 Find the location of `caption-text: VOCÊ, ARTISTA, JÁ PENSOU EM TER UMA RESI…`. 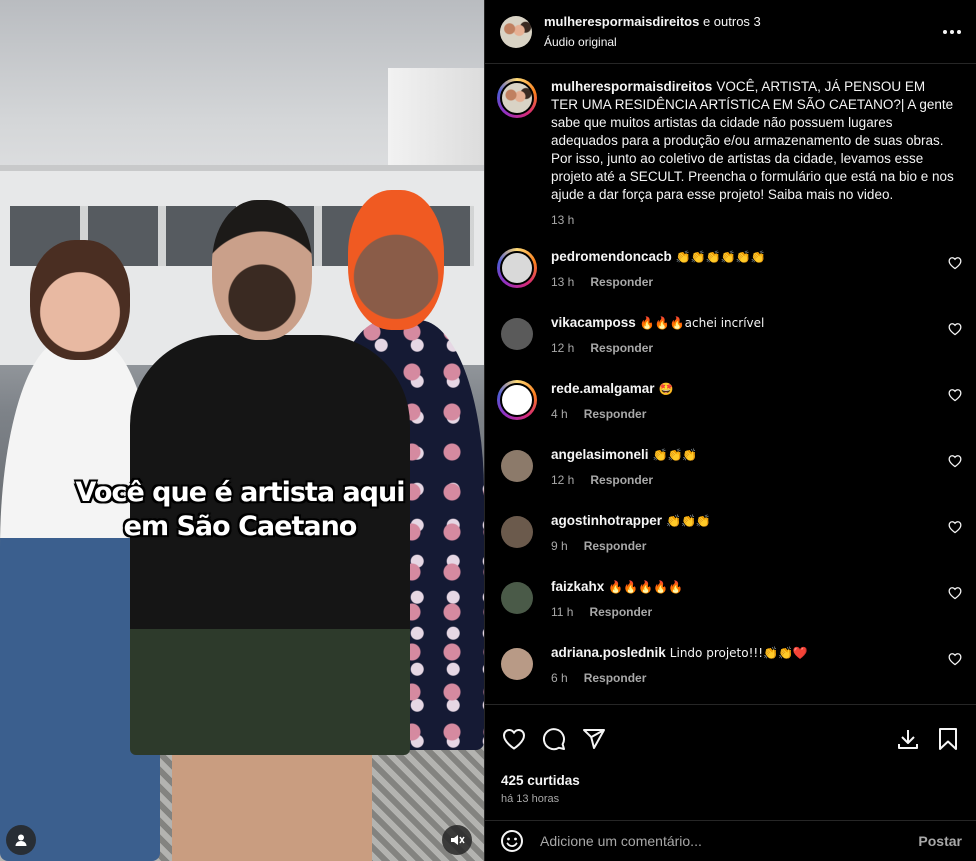

caption-text: VOCÊ, ARTISTA, JÁ PENSOU EM TER UMA RESI… is located at coordinates (752, 140).